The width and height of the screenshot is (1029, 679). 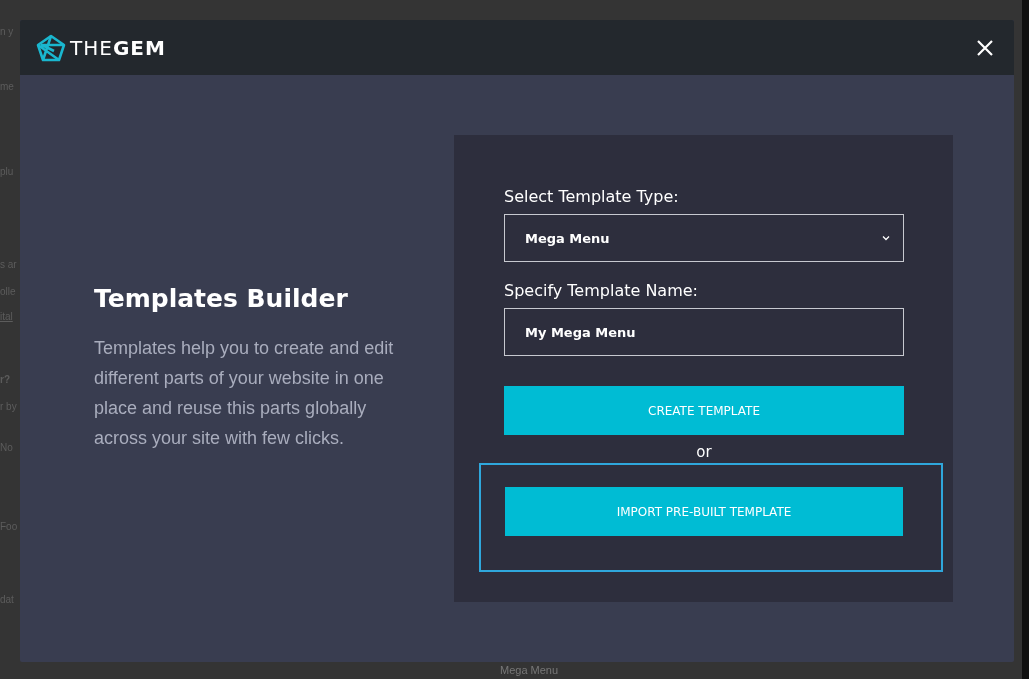 What do you see at coordinates (985, 47) in the screenshot?
I see `close-icon` at bounding box center [985, 47].